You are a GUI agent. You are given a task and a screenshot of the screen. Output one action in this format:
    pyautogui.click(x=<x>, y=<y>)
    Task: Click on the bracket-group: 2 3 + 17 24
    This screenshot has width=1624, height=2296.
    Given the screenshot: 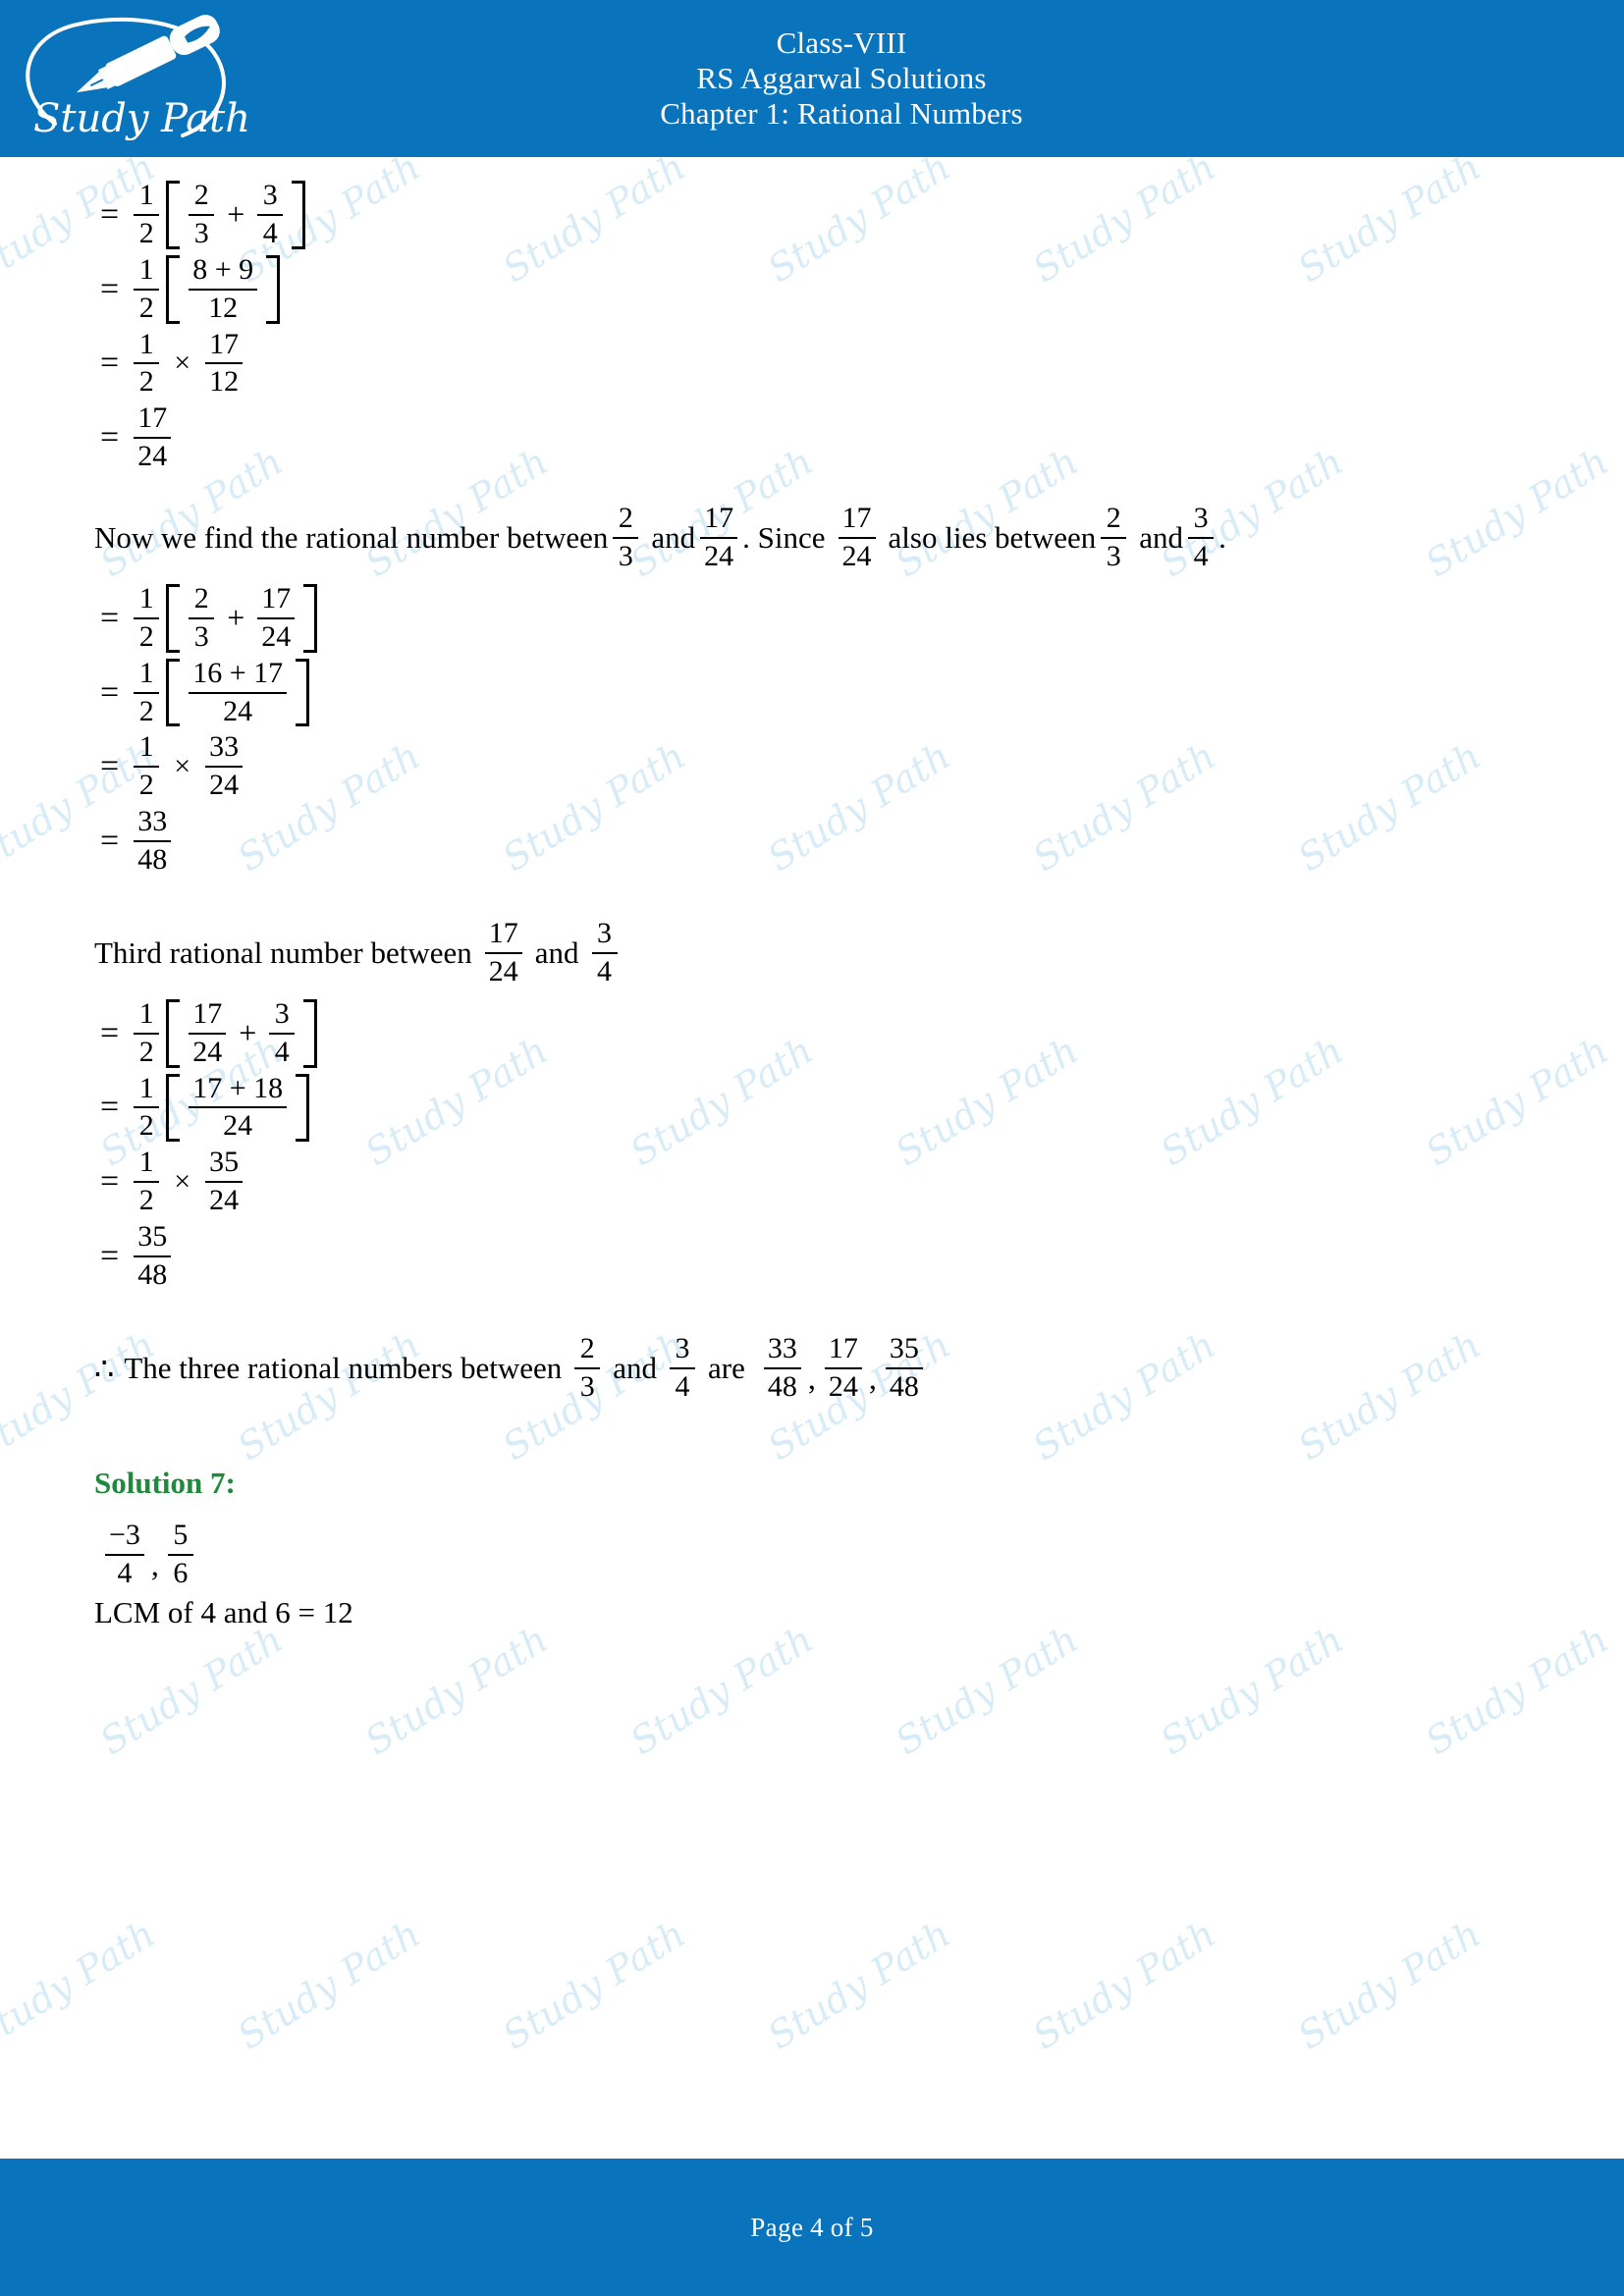 What is the action you would take?
    pyautogui.click(x=241, y=618)
    